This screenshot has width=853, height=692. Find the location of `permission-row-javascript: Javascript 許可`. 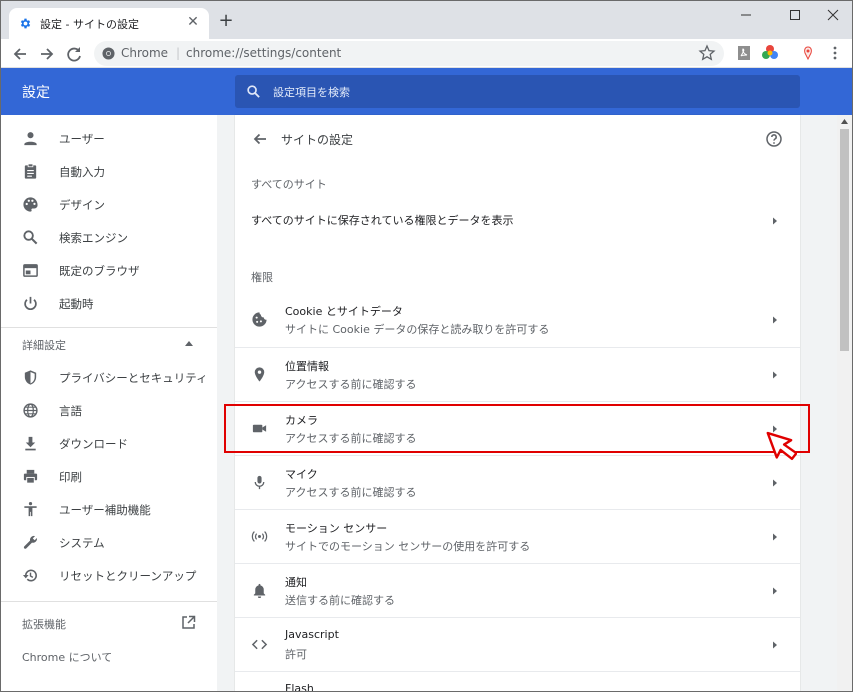

permission-row-javascript: Javascript 許可 is located at coordinates (517, 644).